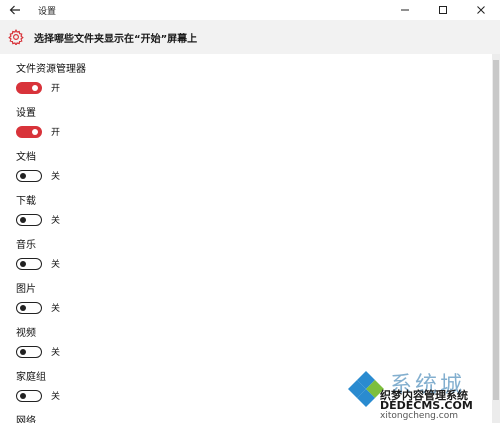 This screenshot has height=423, width=500. I want to click on list-item: 文档 关, so click(38, 166).